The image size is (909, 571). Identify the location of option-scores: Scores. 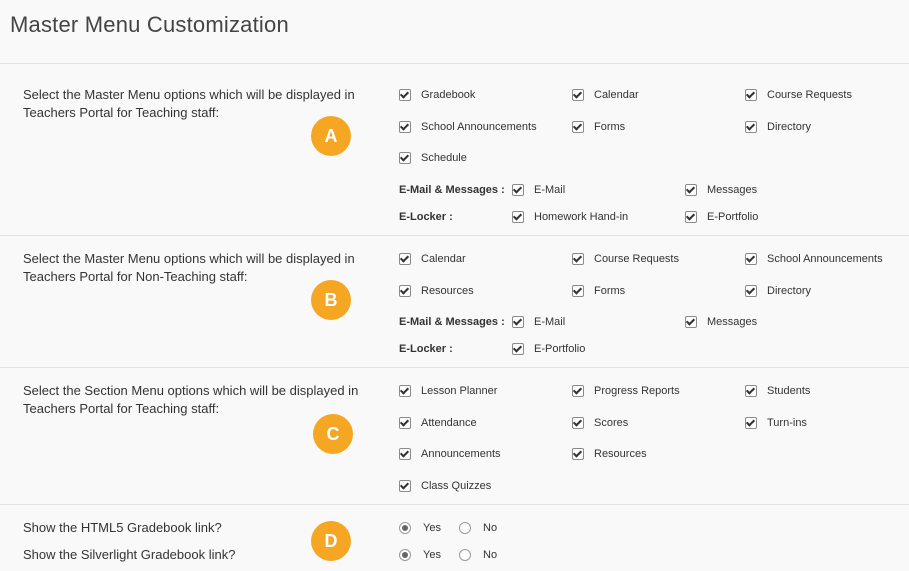
(600, 423).